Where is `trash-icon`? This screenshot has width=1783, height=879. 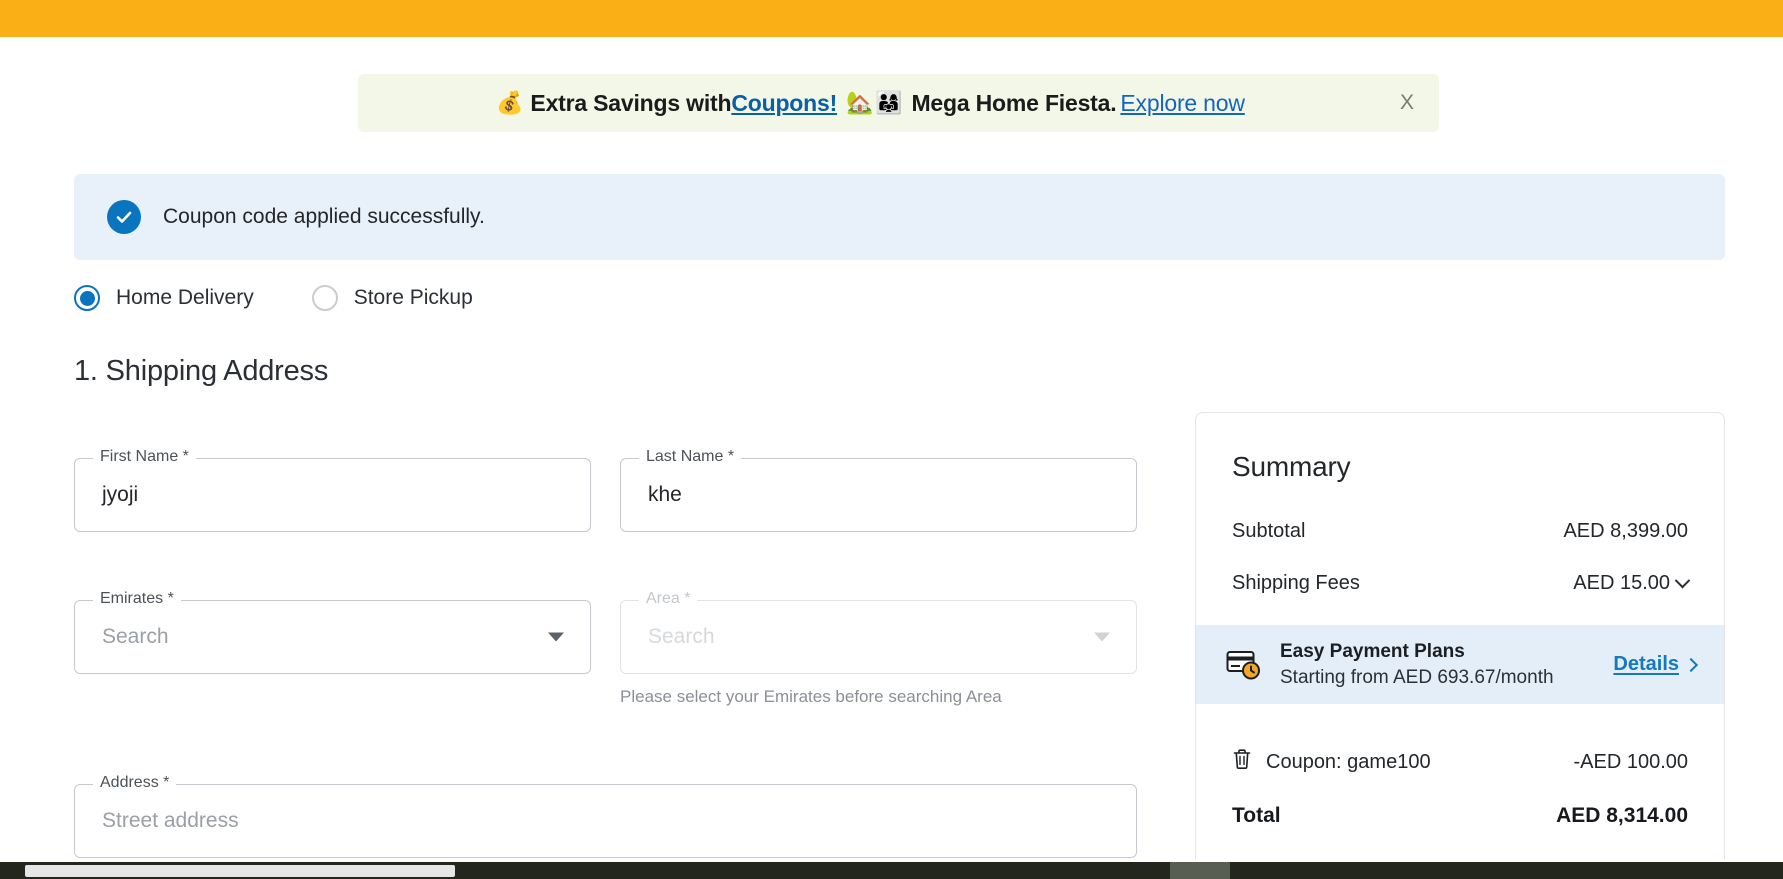 trash-icon is located at coordinates (1242, 762).